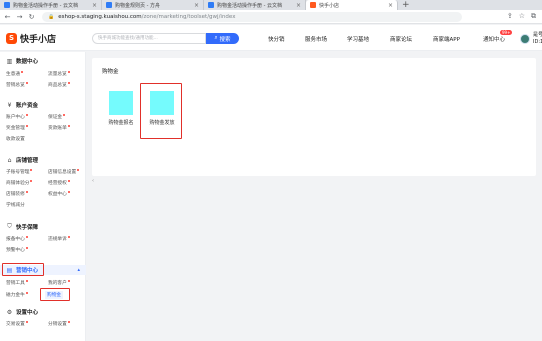  Describe the element at coordinates (110, 72) in the screenshot. I see `page-title: 购物金` at that location.